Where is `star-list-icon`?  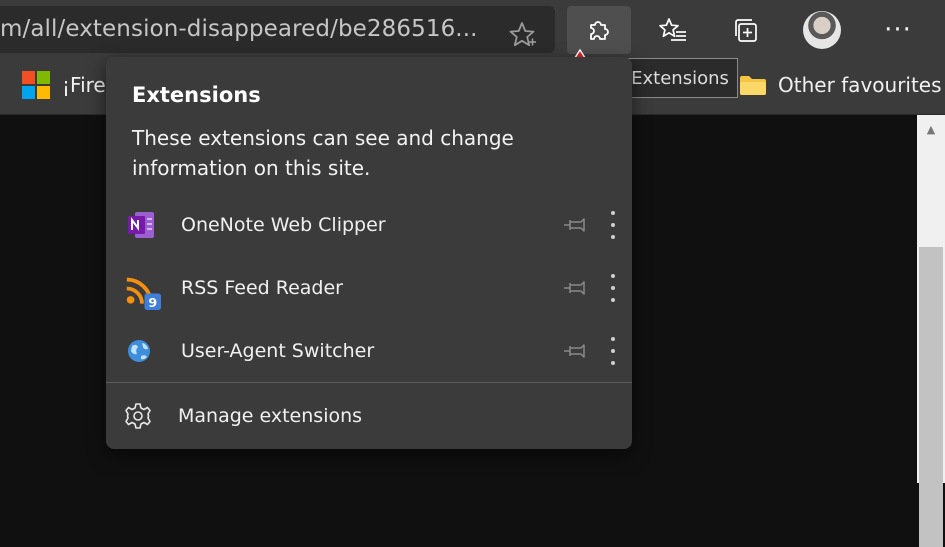
star-list-icon is located at coordinates (672, 29).